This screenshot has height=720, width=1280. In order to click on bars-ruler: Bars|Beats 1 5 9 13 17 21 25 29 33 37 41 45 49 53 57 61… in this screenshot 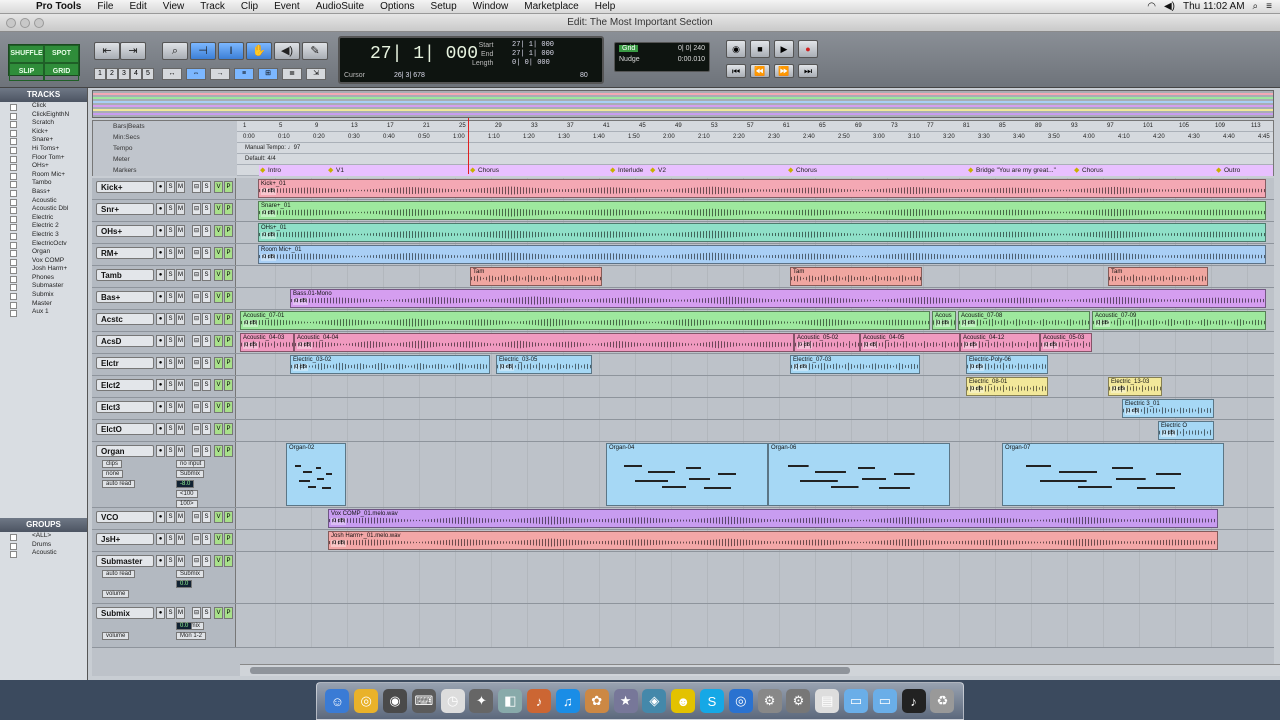, I will do `click(683, 126)`.